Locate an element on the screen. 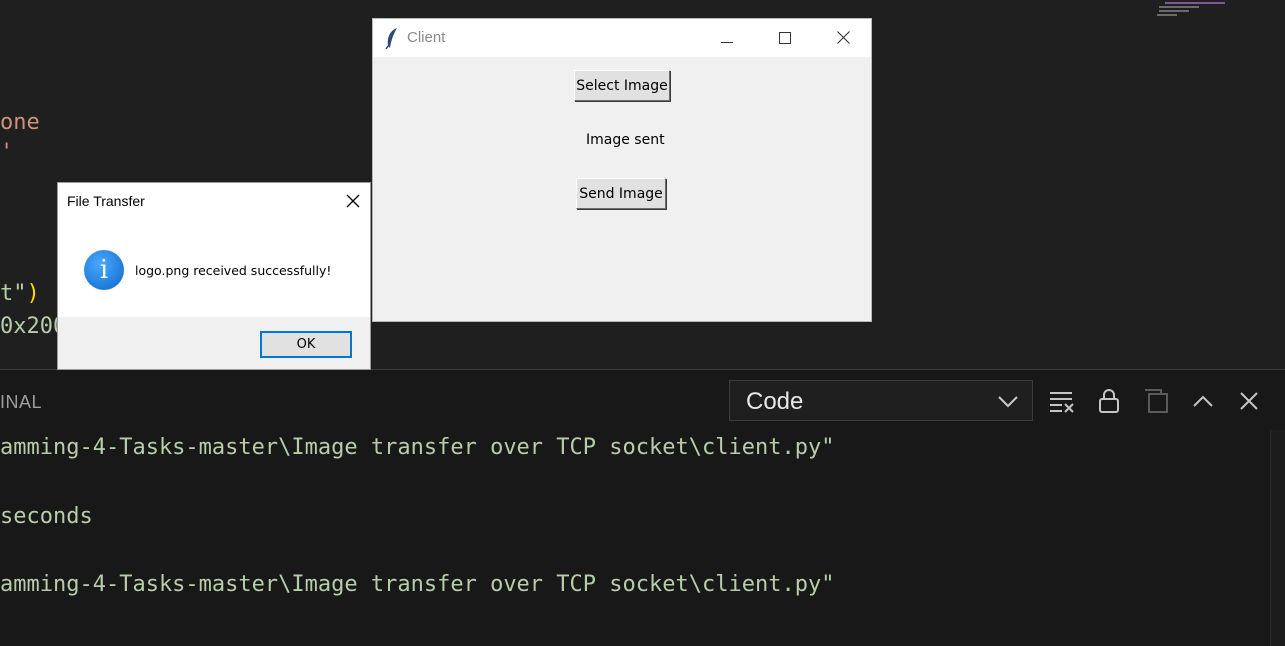  client-titlebar: Client is located at coordinates (622, 38).